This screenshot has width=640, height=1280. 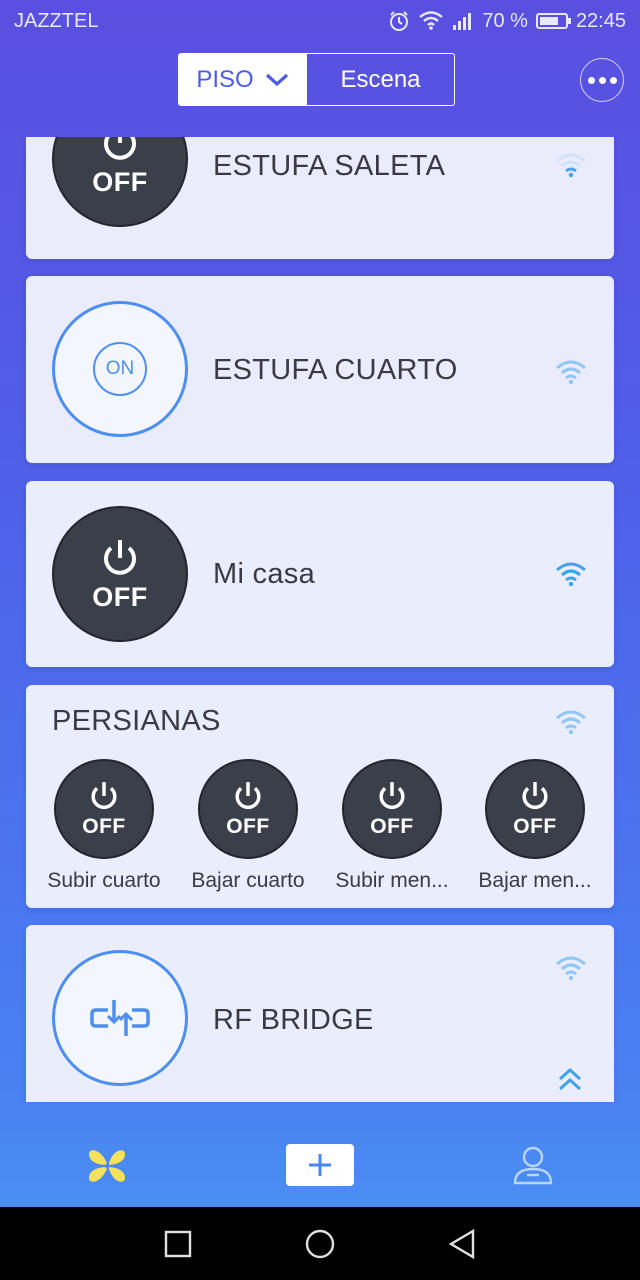 What do you see at coordinates (335, 370) in the screenshot?
I see `device-name: ESTUFA CUARTO` at bounding box center [335, 370].